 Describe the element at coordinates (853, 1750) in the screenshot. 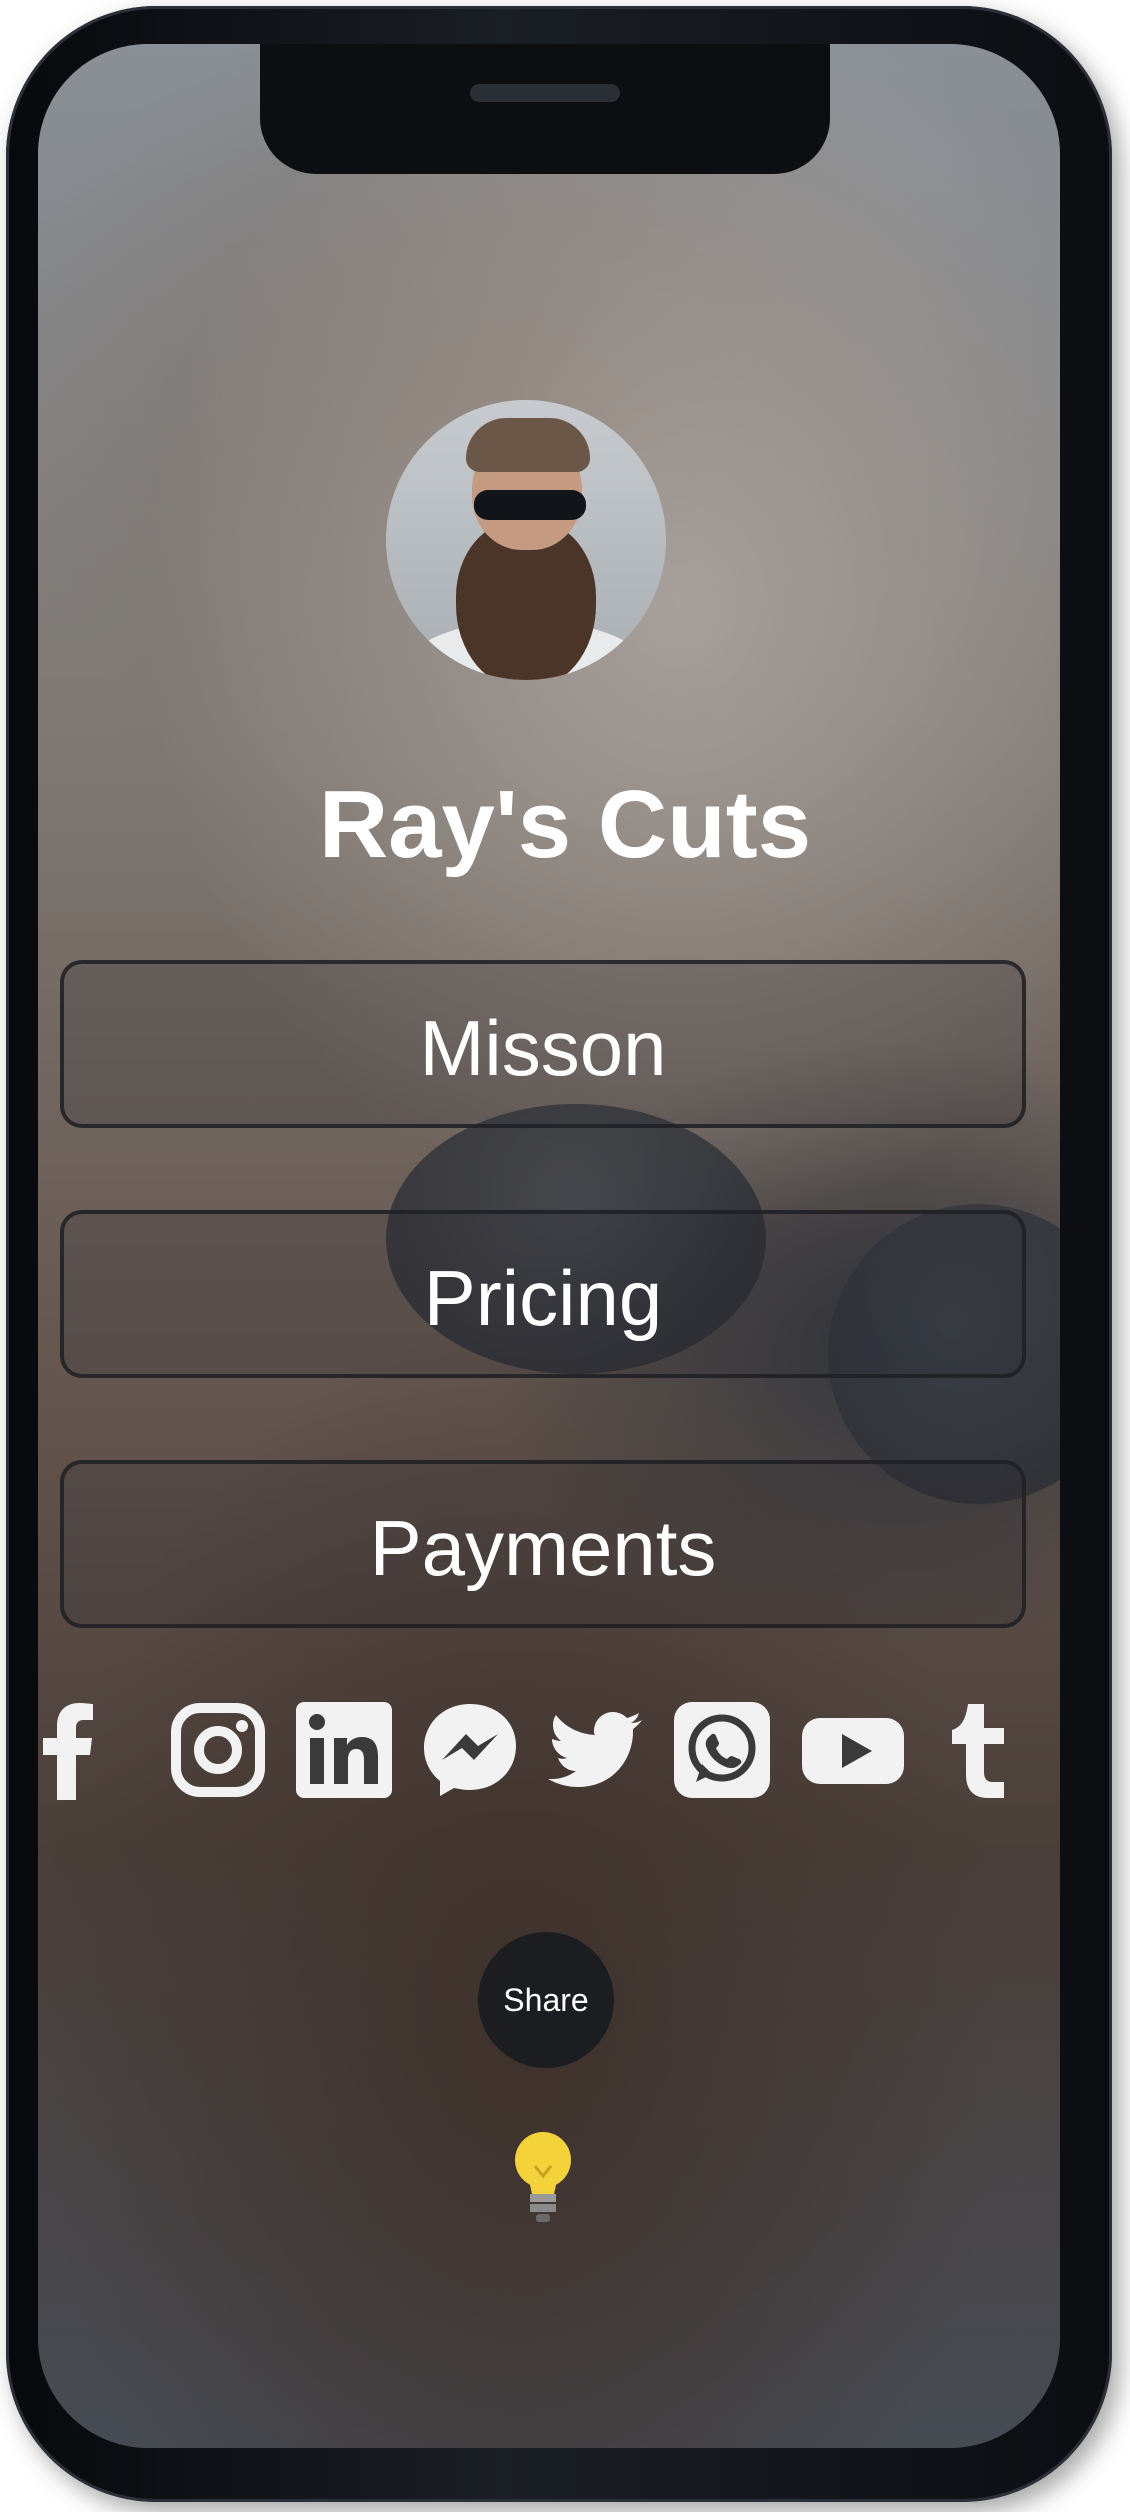

I see `youtube-icon` at that location.